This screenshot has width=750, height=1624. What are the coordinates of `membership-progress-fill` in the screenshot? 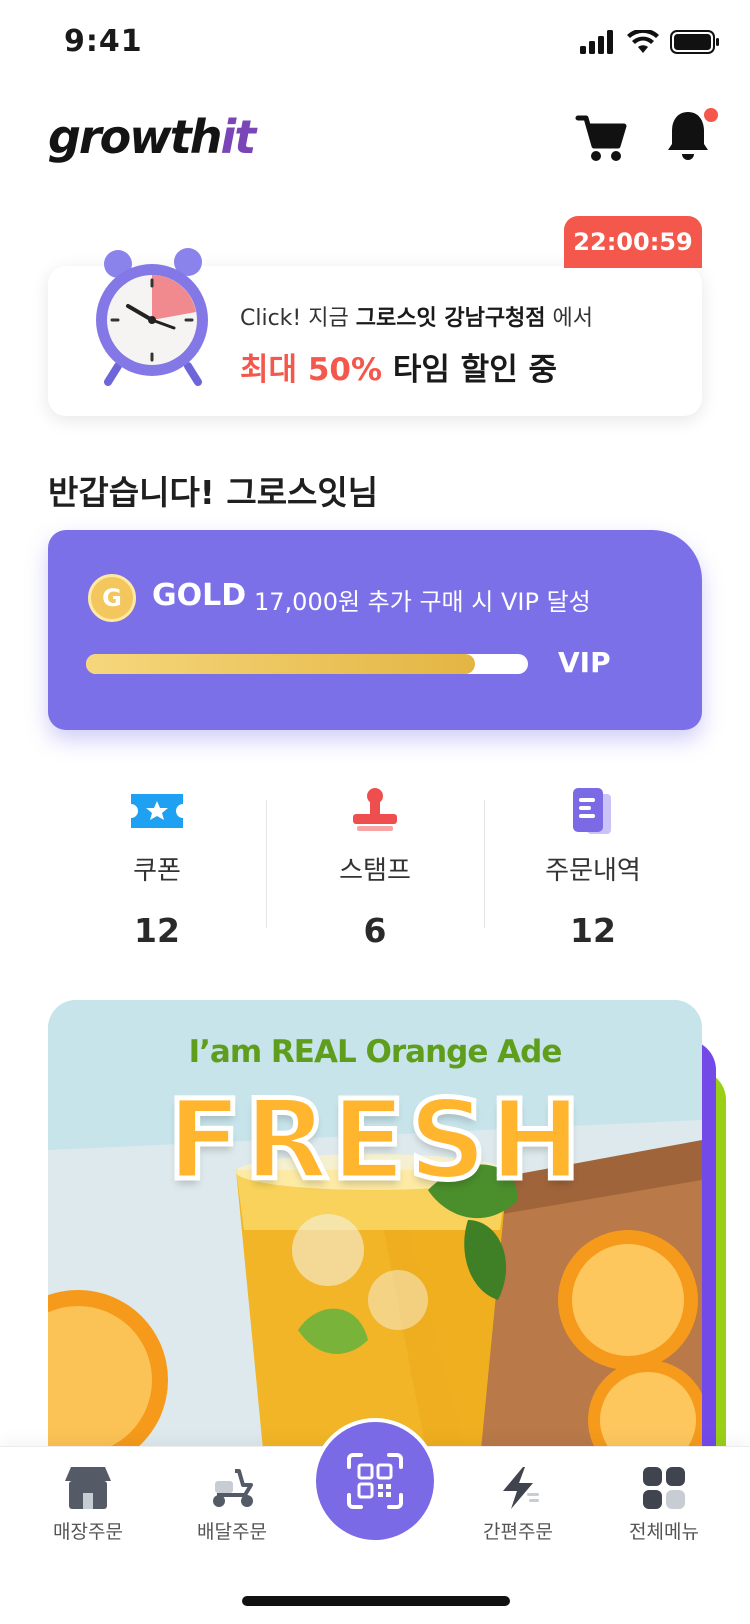 It's located at (280, 664).